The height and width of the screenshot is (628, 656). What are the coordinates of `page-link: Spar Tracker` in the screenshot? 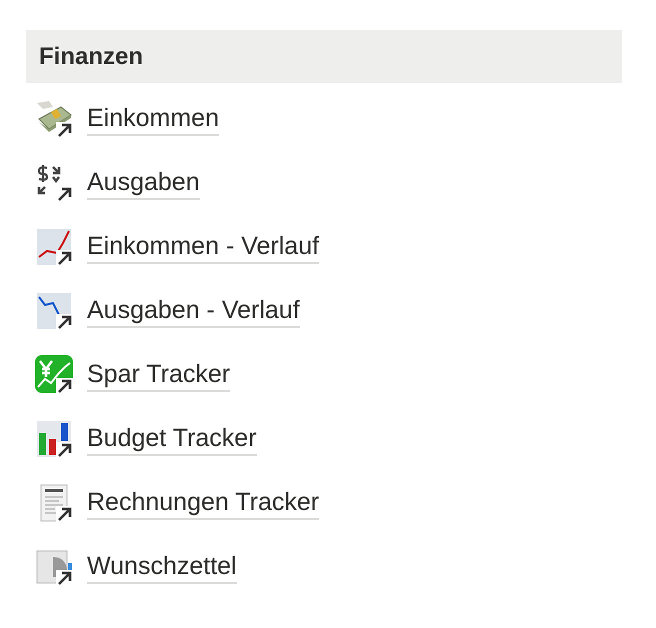 It's located at (158, 375).